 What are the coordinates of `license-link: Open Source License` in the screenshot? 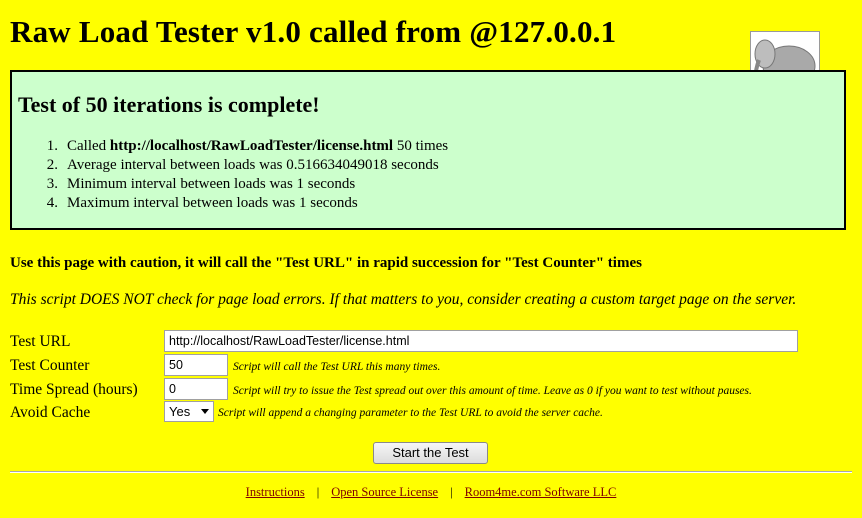 It's located at (384, 492).